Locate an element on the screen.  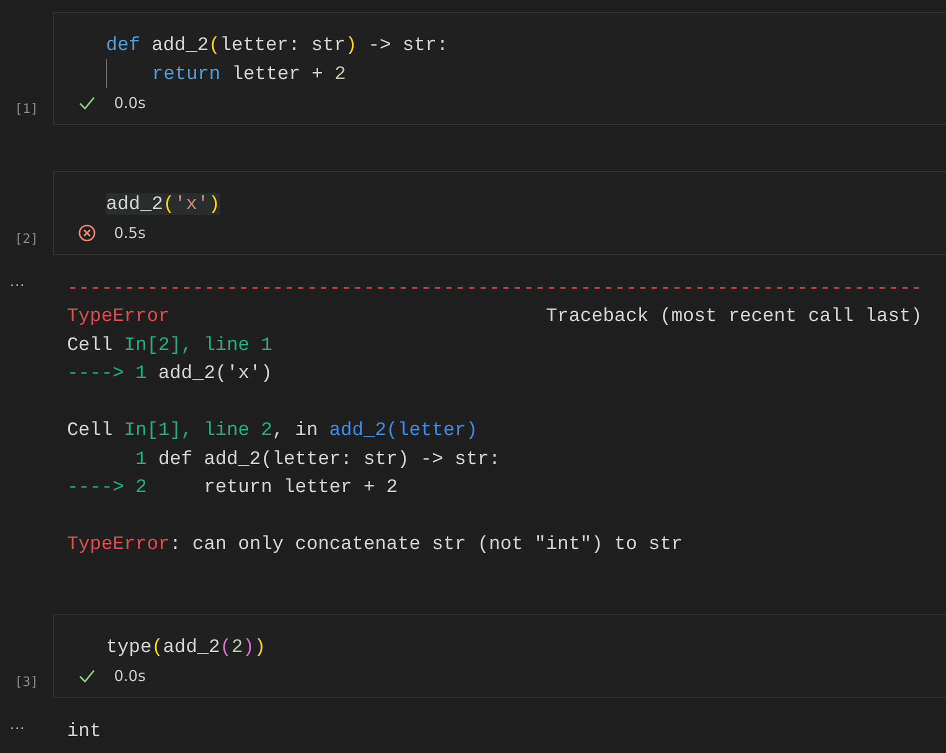
output-line: ----> 1 add_2('x') is located at coordinates (169, 373).